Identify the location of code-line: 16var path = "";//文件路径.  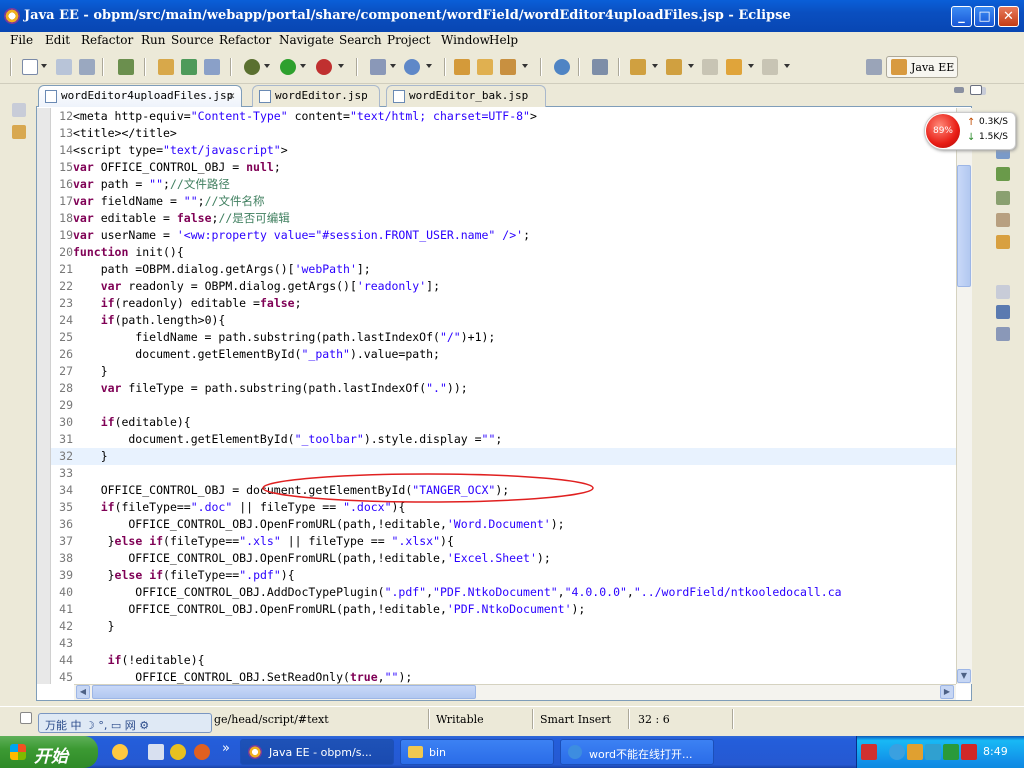
(503, 184).